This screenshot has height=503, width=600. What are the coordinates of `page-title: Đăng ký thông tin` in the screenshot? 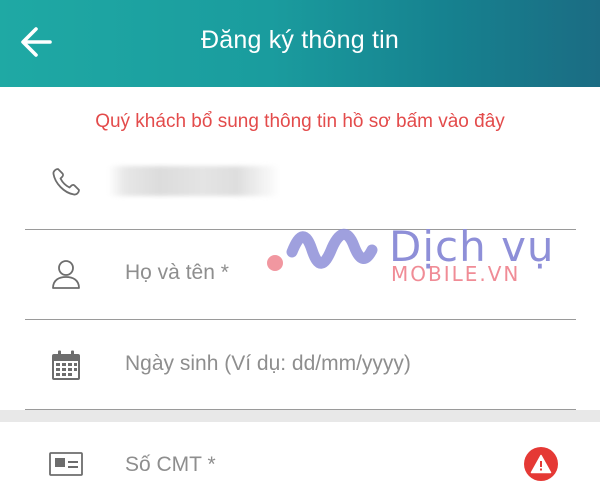 It's located at (300, 40).